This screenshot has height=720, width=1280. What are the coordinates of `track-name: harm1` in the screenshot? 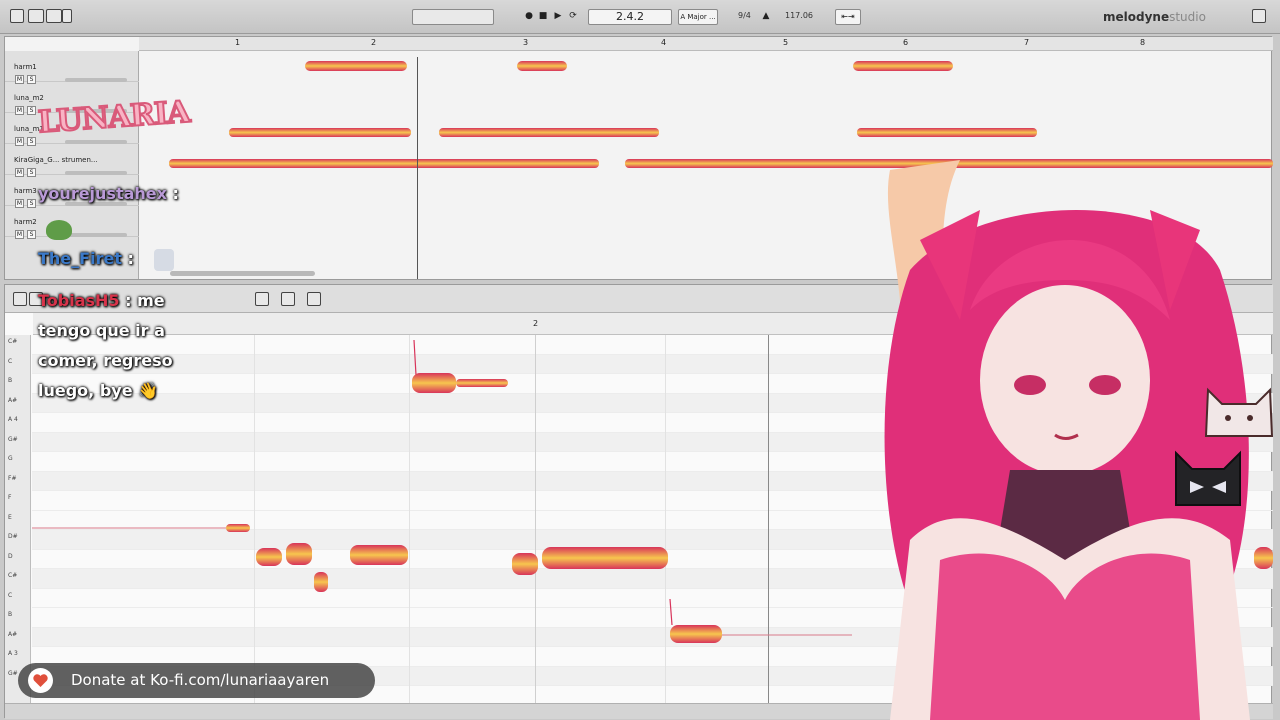 It's located at (25, 67).